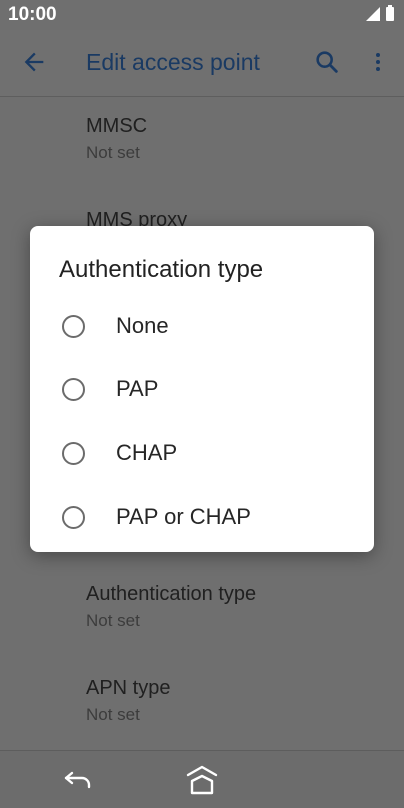  I want to click on pref-title: Authentication type, so click(171, 594).